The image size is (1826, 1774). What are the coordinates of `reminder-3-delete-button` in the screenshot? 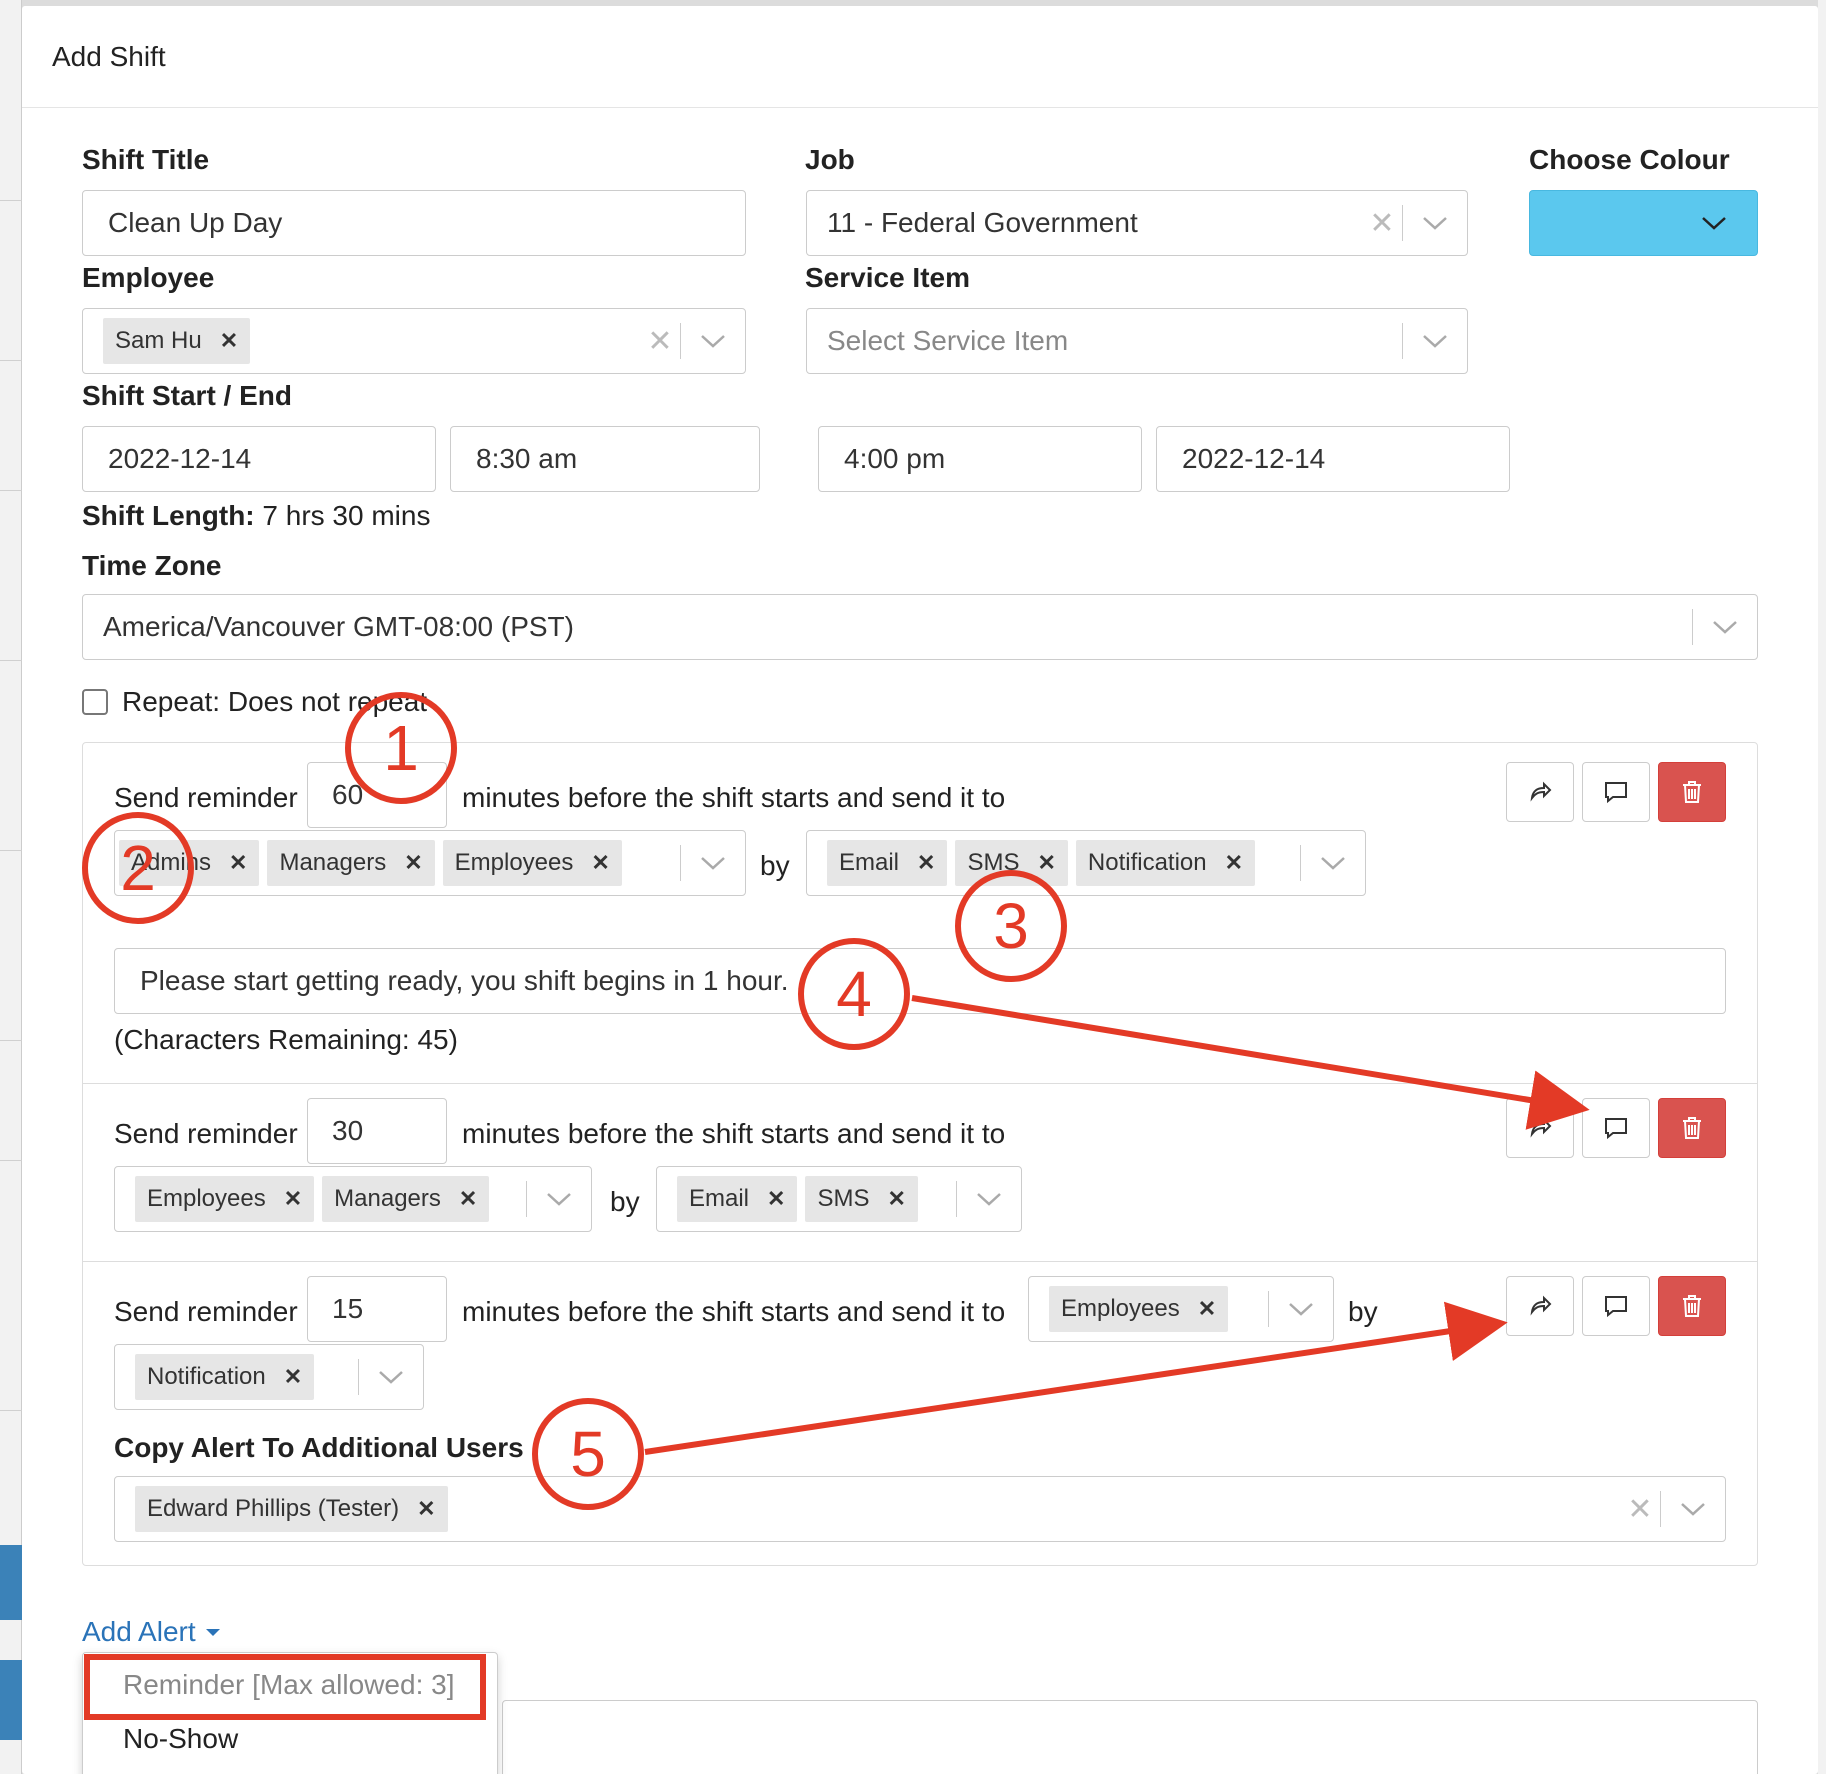 It's located at (1692, 1306).